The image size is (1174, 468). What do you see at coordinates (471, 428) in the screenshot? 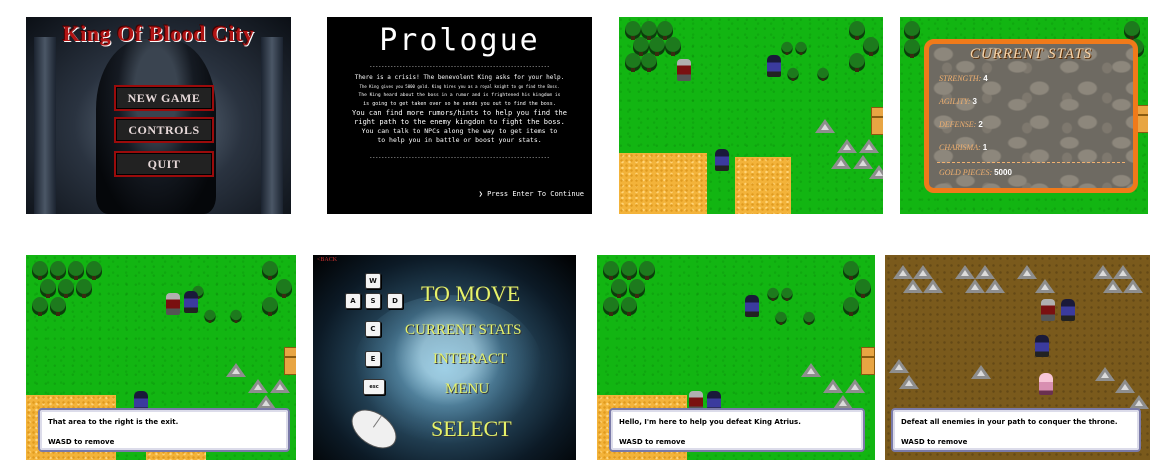
I see `select-label: SELECT` at bounding box center [471, 428].